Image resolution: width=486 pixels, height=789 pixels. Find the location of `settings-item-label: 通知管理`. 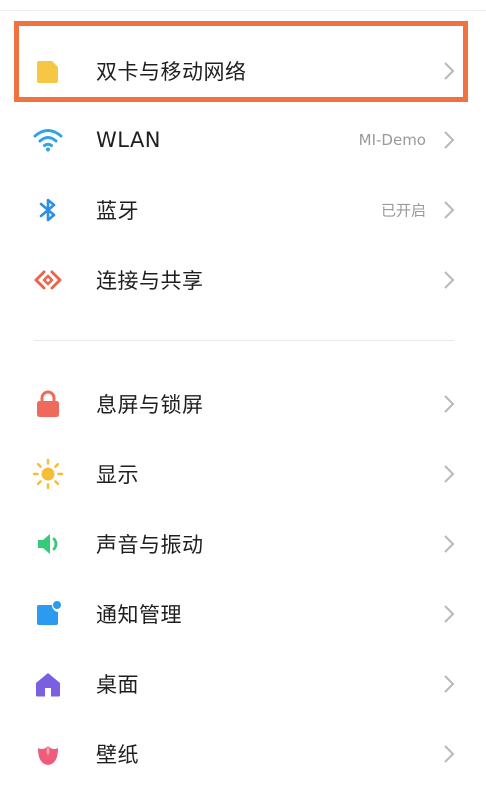

settings-item-label: 通知管理 is located at coordinates (139, 615).